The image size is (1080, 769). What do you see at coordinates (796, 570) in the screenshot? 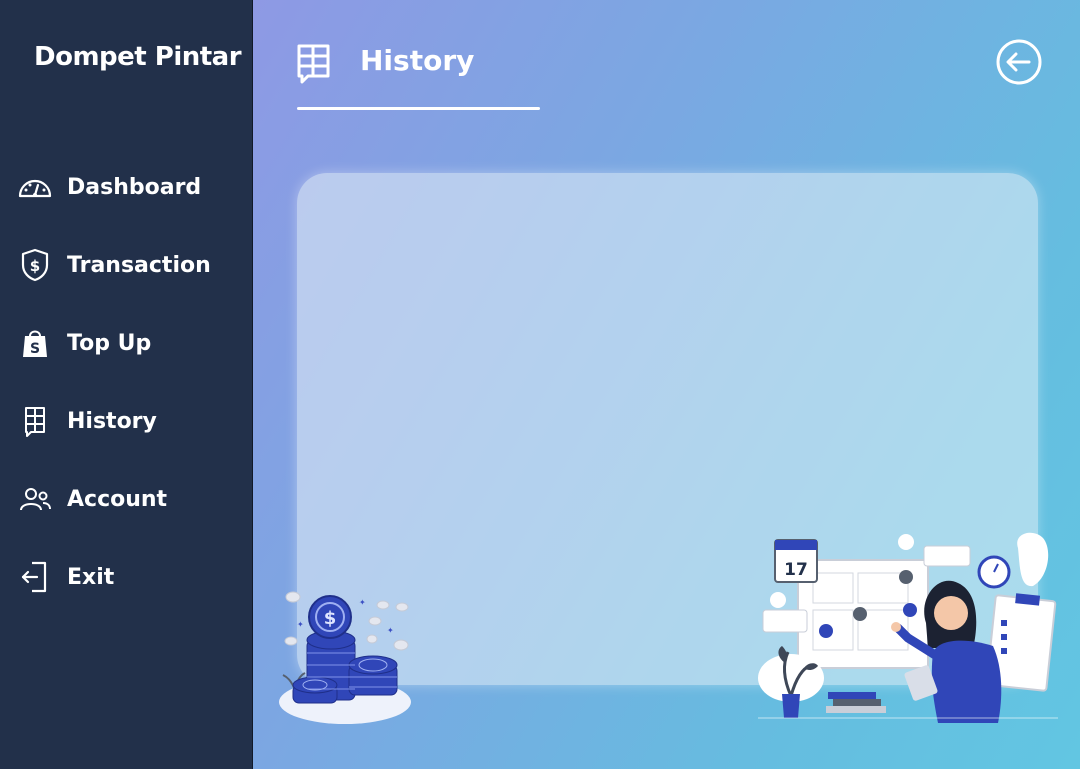
I see `calendar-day: 17` at bounding box center [796, 570].